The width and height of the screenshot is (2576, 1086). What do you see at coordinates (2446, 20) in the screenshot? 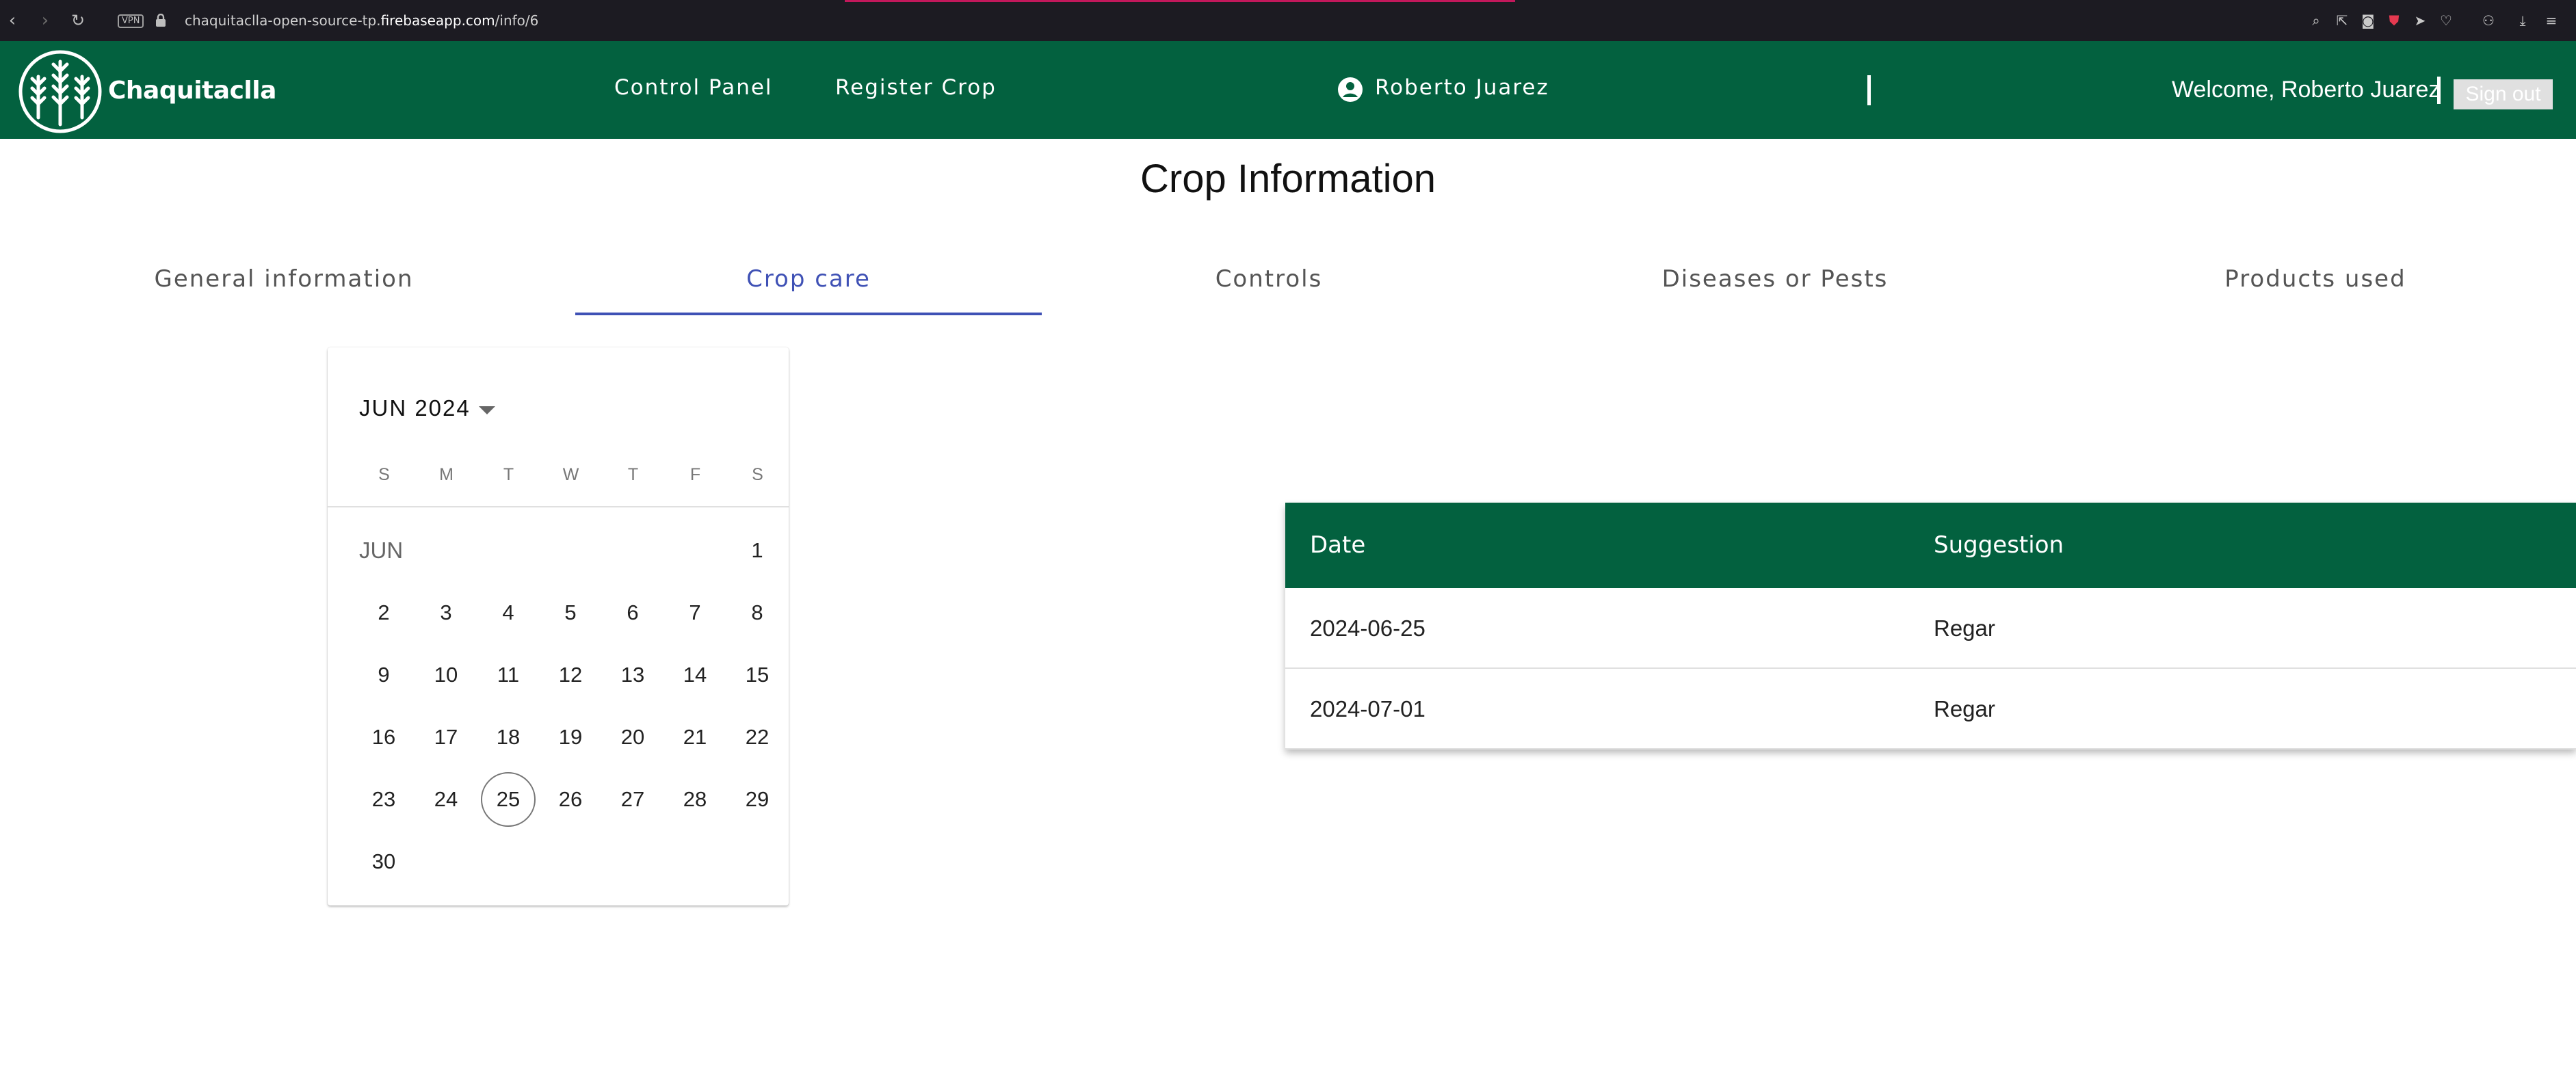
I see `heart-icon: ♡` at bounding box center [2446, 20].